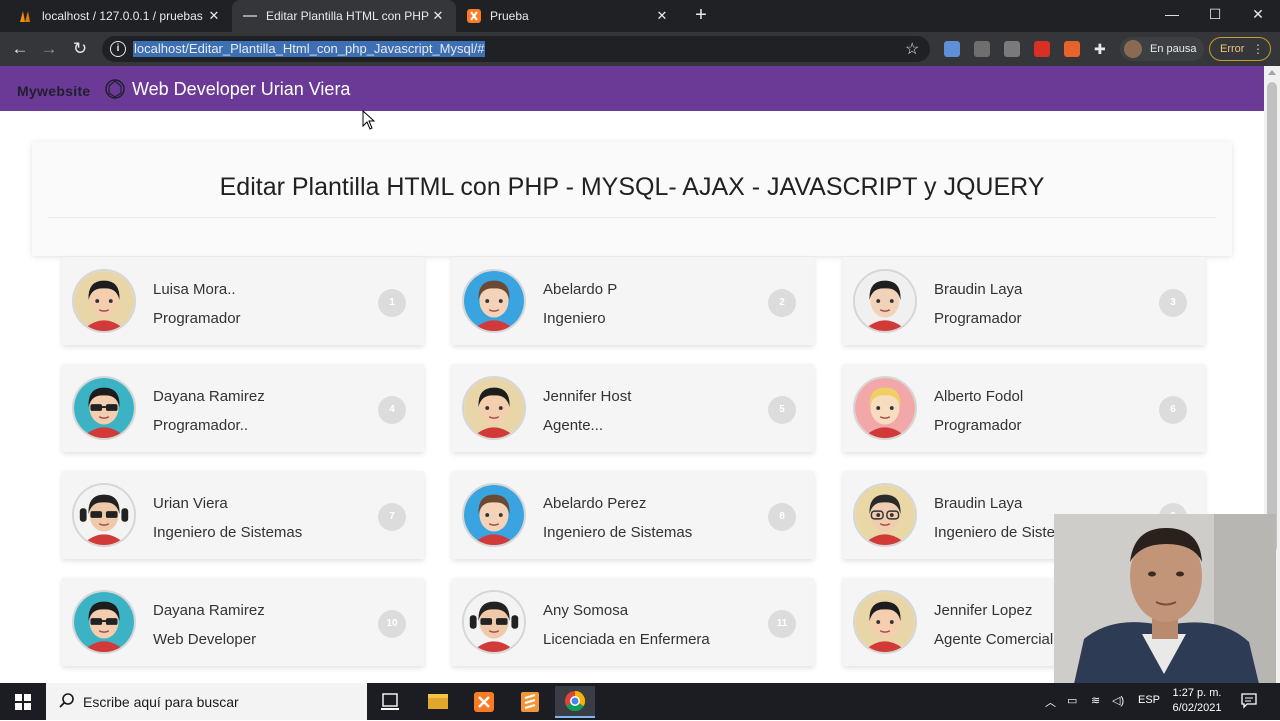  What do you see at coordinates (952, 49) in the screenshot?
I see `extension-screen-icon` at bounding box center [952, 49].